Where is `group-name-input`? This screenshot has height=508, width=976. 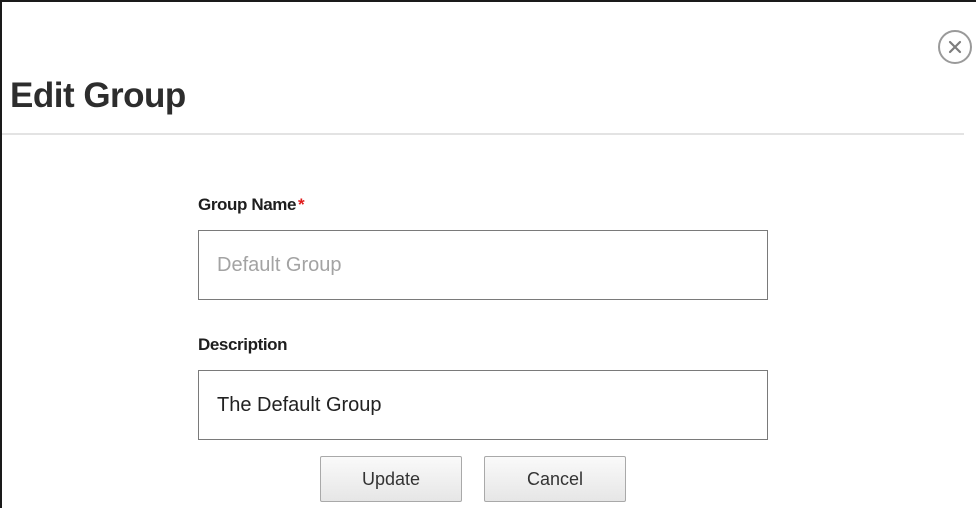 group-name-input is located at coordinates (483, 265).